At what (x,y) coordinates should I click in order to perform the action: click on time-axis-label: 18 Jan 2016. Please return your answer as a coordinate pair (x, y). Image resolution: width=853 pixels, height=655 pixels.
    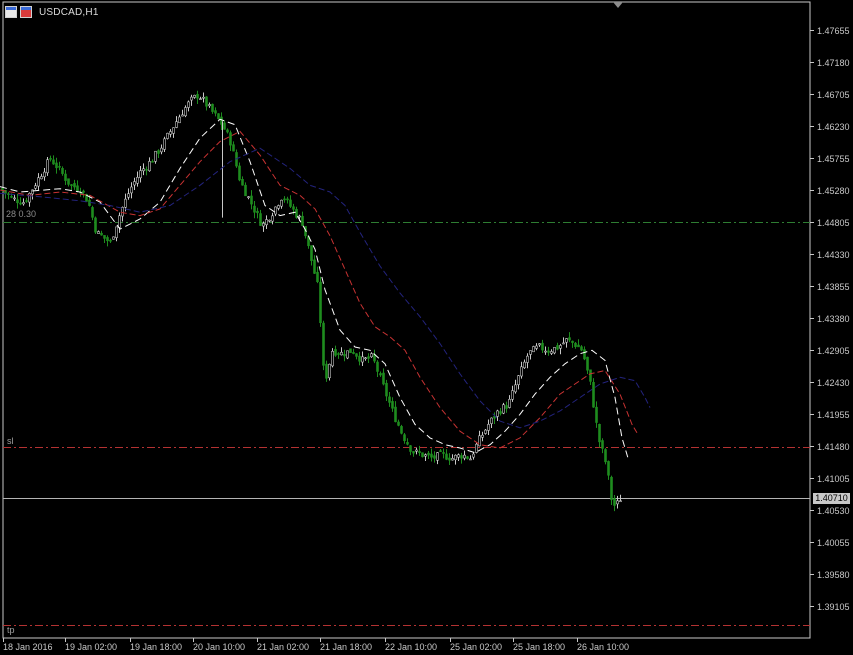
    Looking at the image, I should click on (28, 647).